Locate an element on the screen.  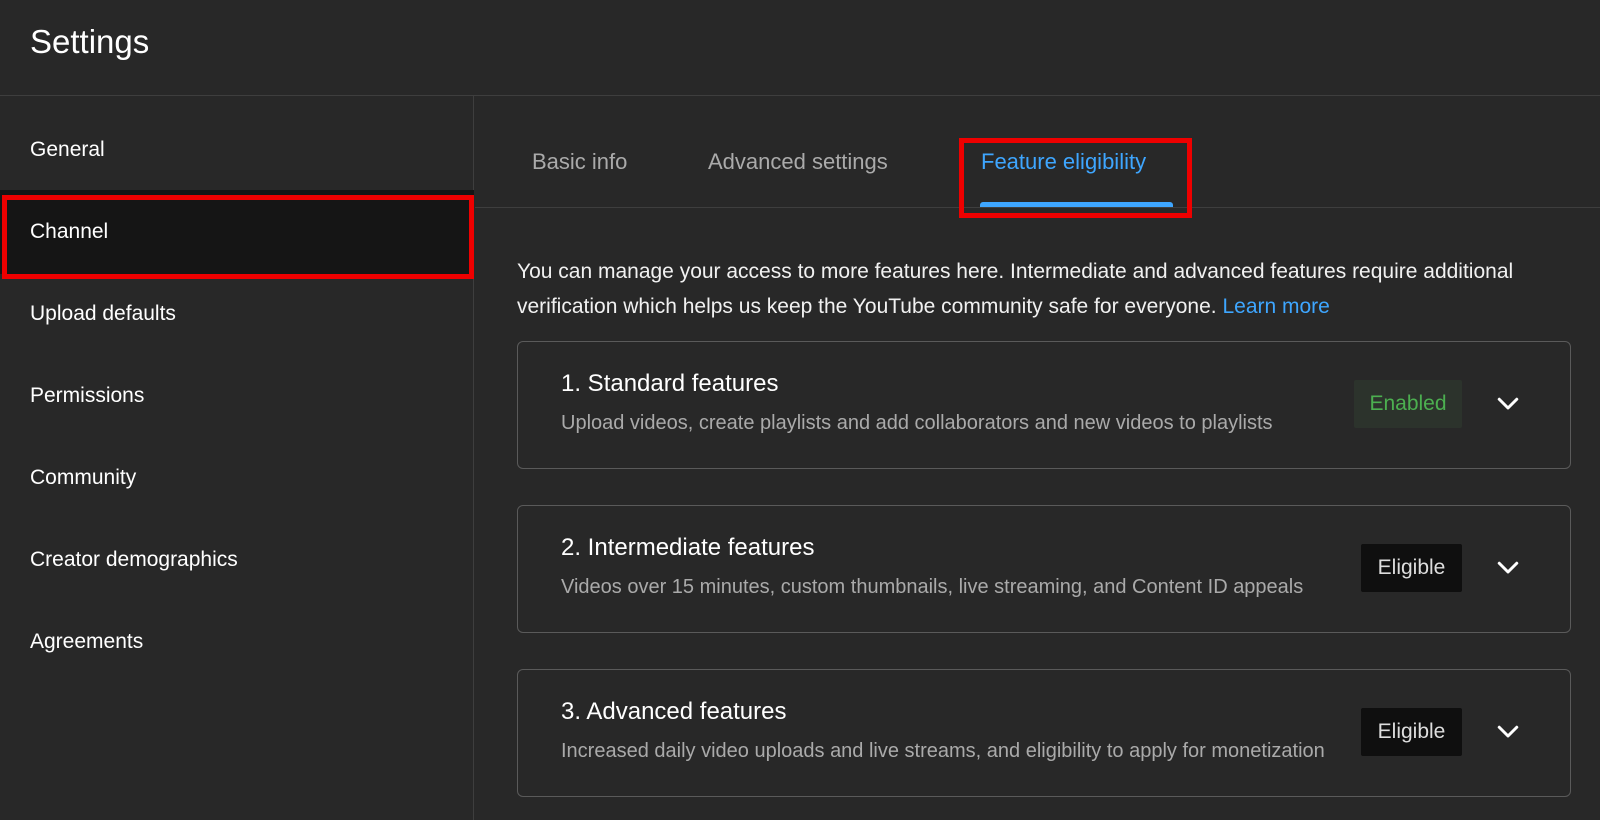
sidebar-item-community: Community is located at coordinates (237, 478).